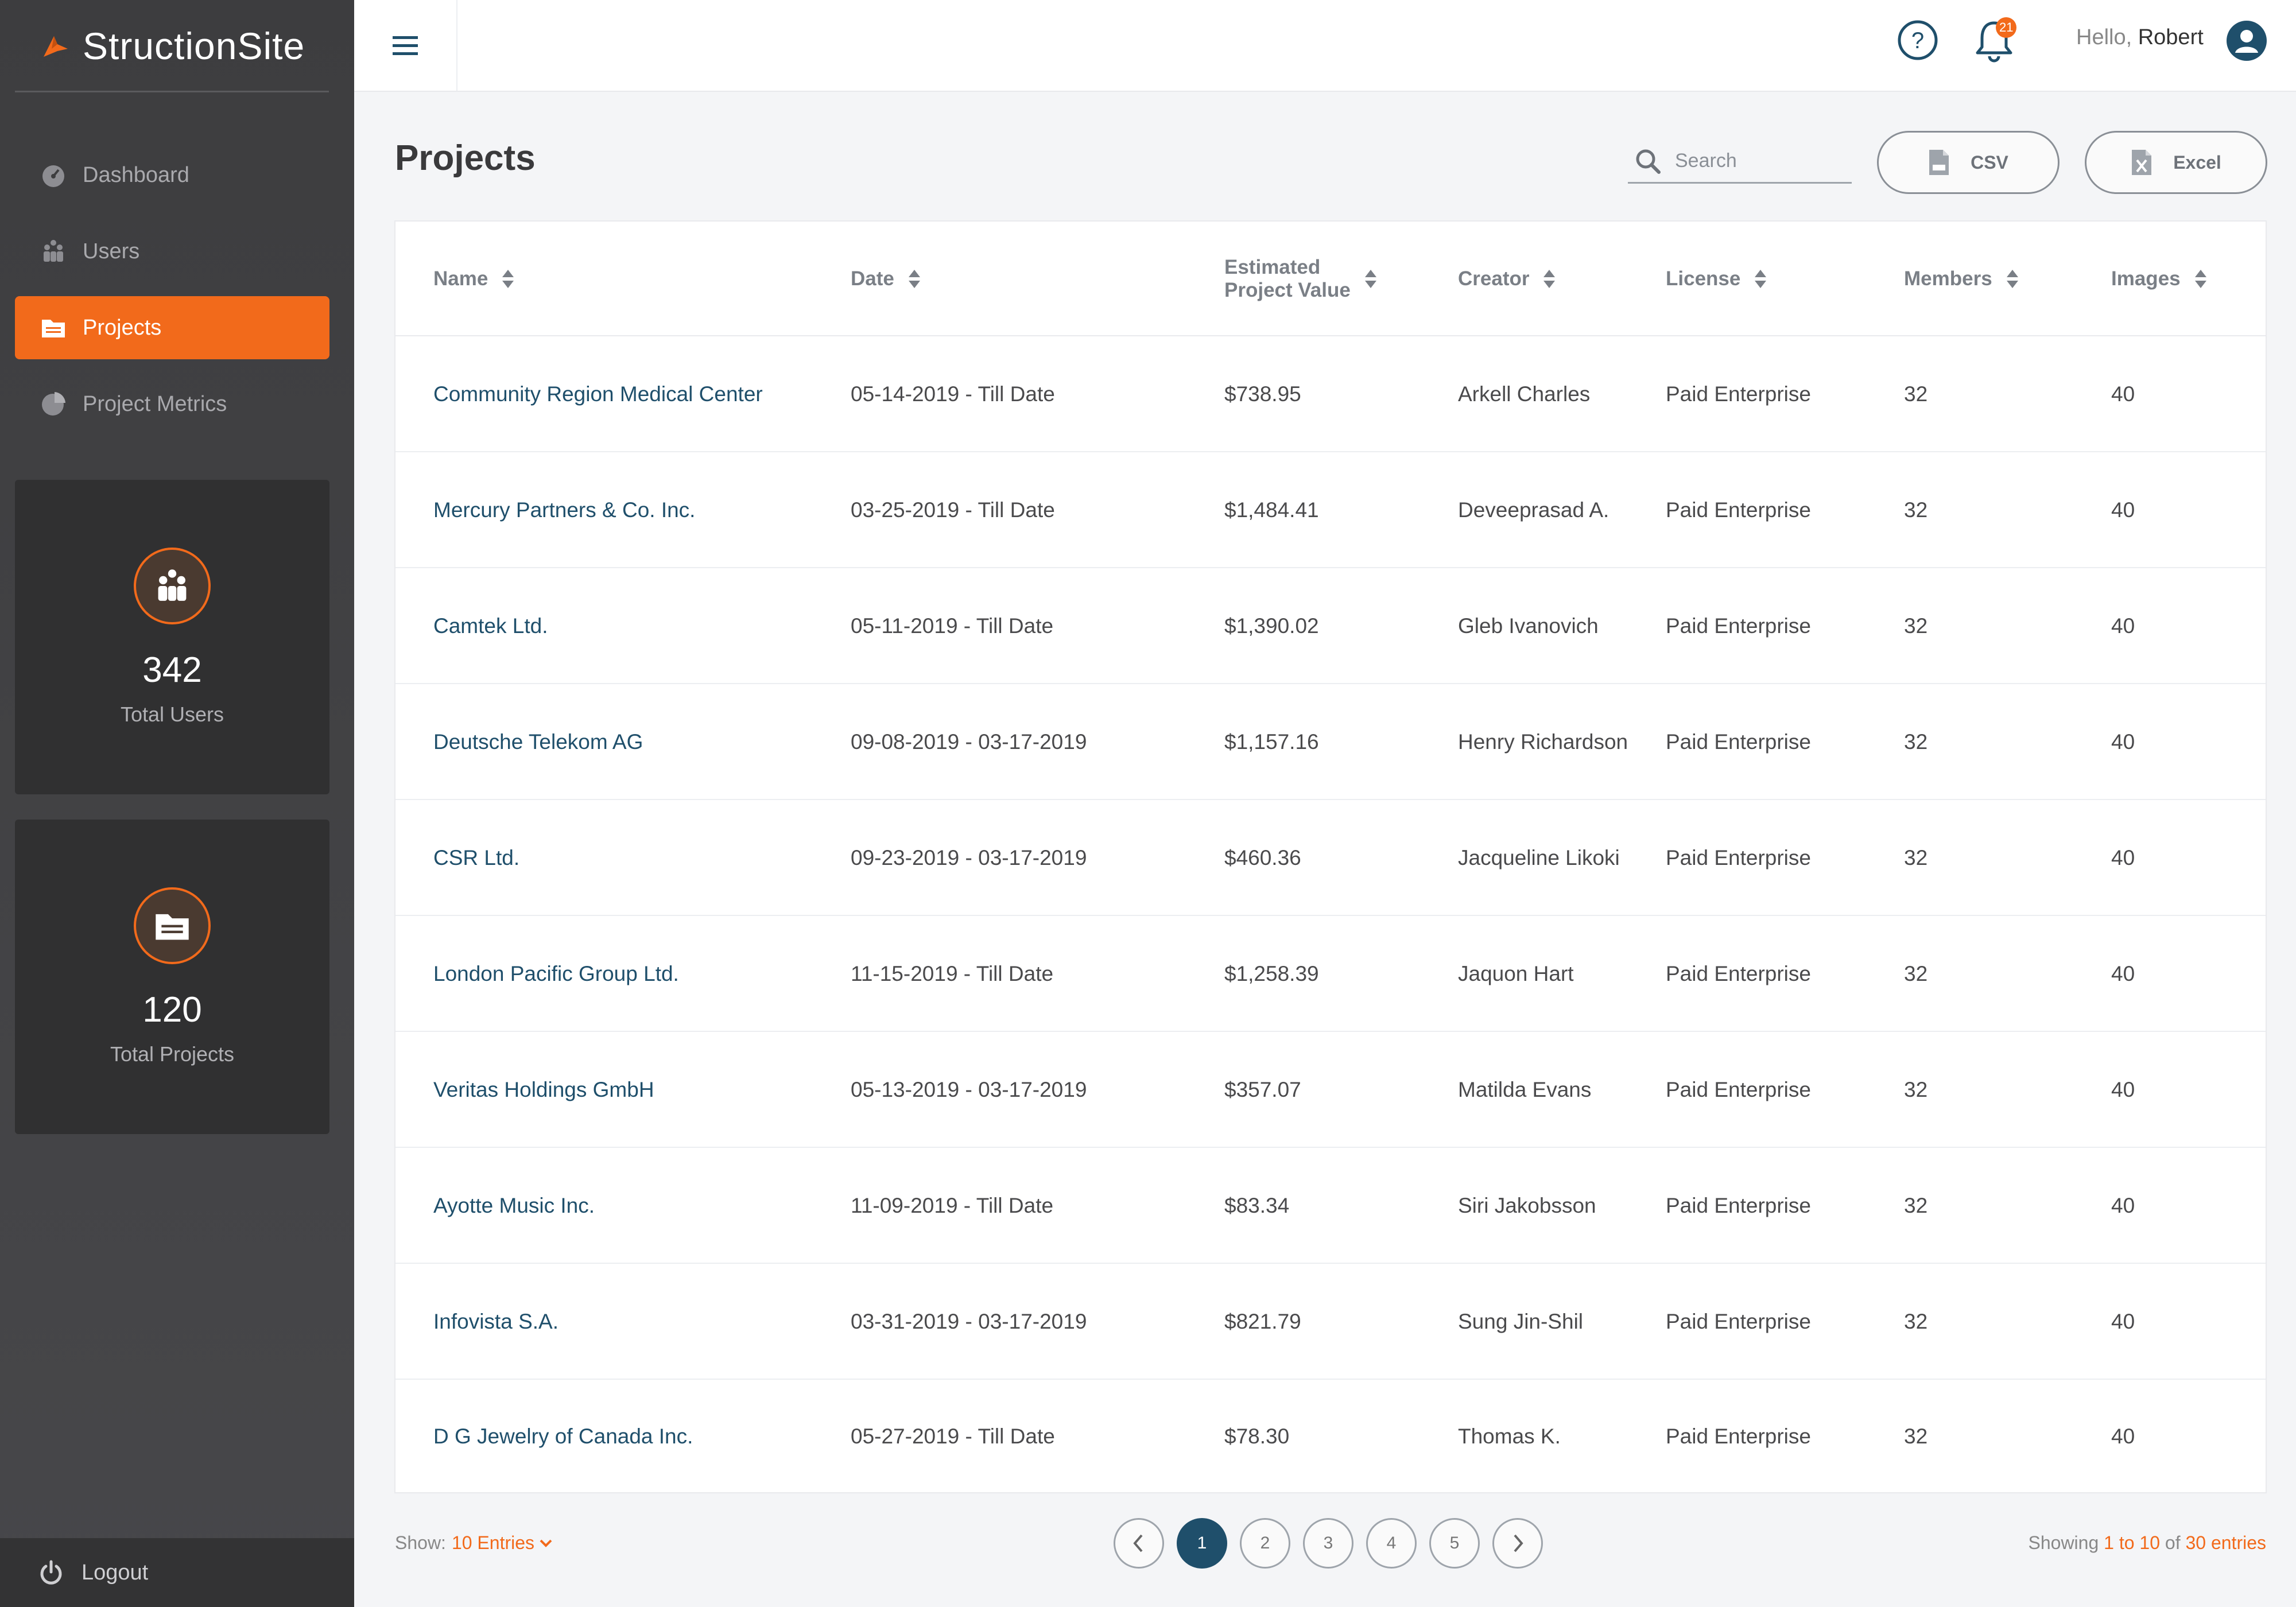 The width and height of the screenshot is (2296, 1607). Describe the element at coordinates (465, 158) in the screenshot. I see `page-title: Projects` at that location.